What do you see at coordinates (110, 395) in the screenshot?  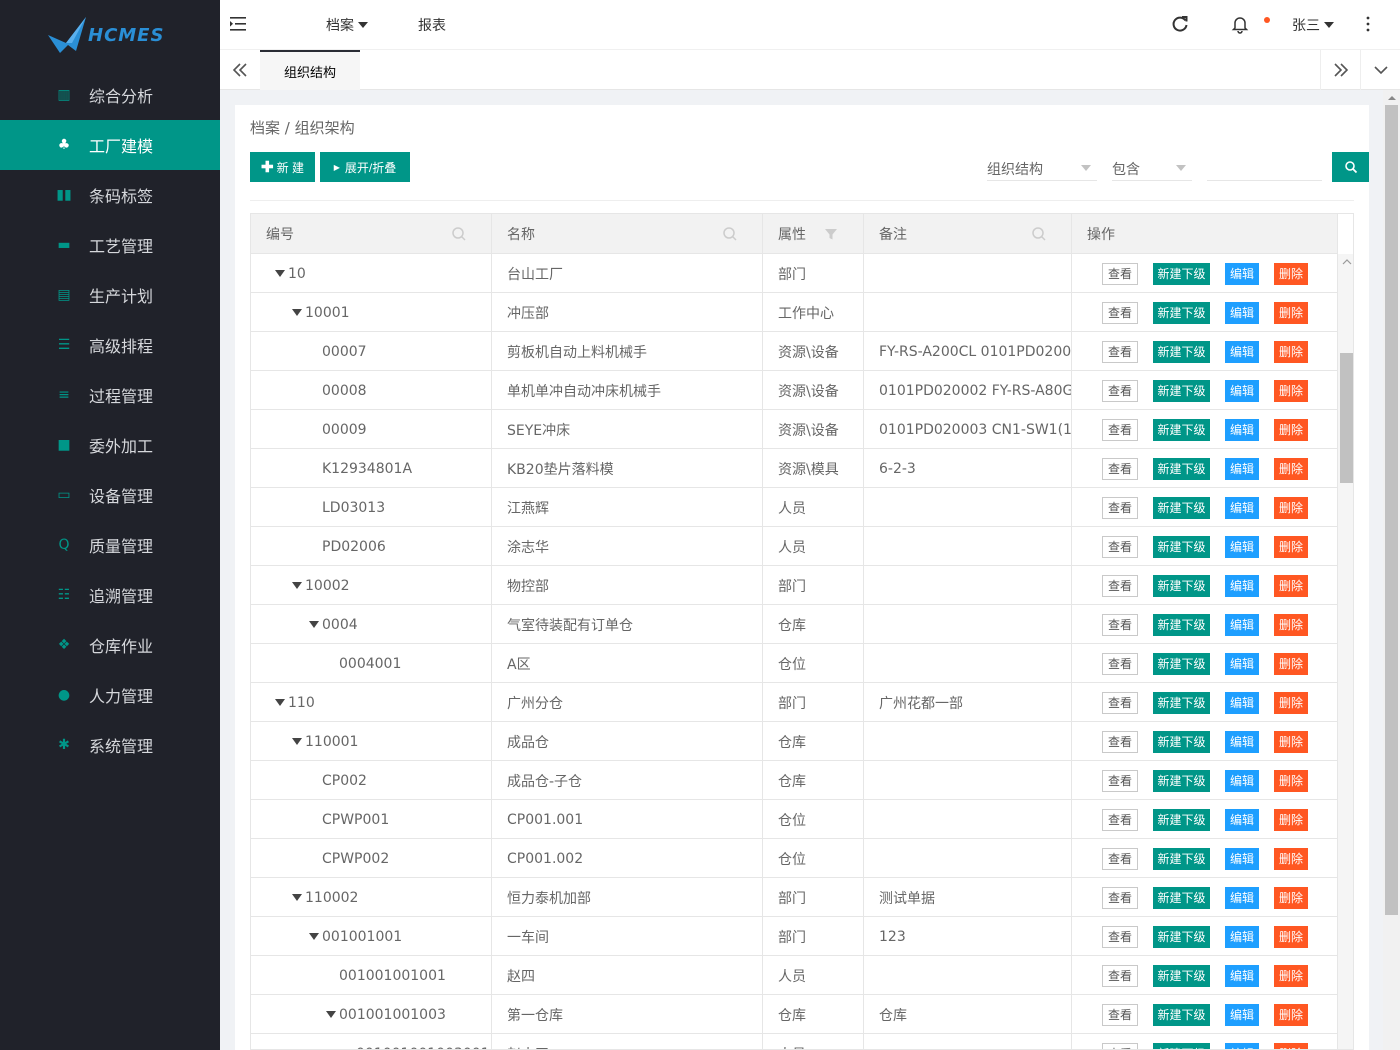 I see `sidebar-item-6: ≡ 过程管理` at bounding box center [110, 395].